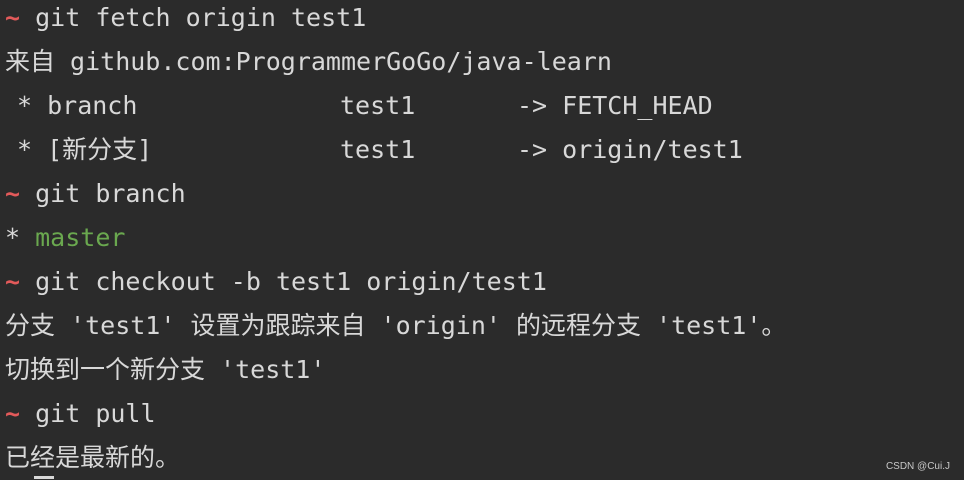 This screenshot has width=964, height=480. What do you see at coordinates (308, 61) in the screenshot?
I see `output-from-remote: 来自 github.com:ProgrammerGoGo/java-learn` at bounding box center [308, 61].